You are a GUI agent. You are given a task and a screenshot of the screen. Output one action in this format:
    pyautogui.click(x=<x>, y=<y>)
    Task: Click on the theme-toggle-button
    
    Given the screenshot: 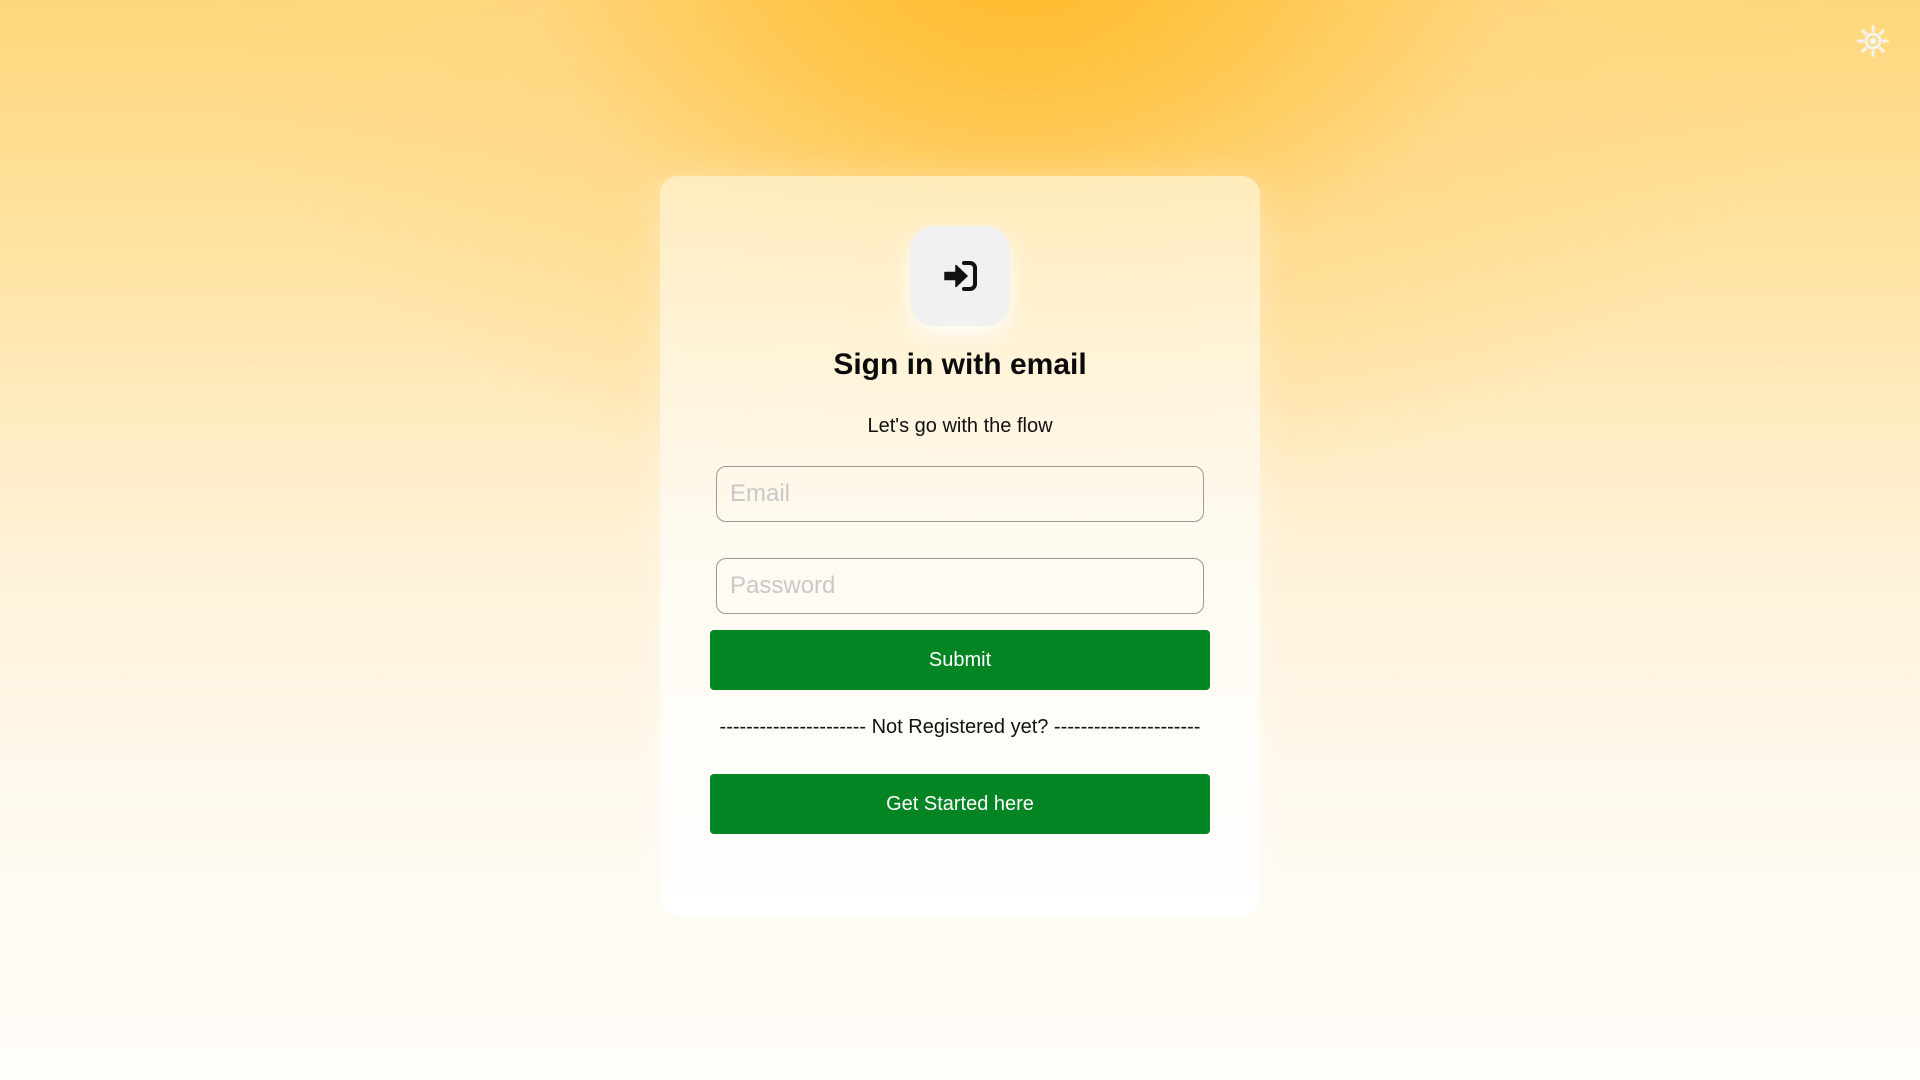 What is the action you would take?
    pyautogui.click(x=1873, y=41)
    